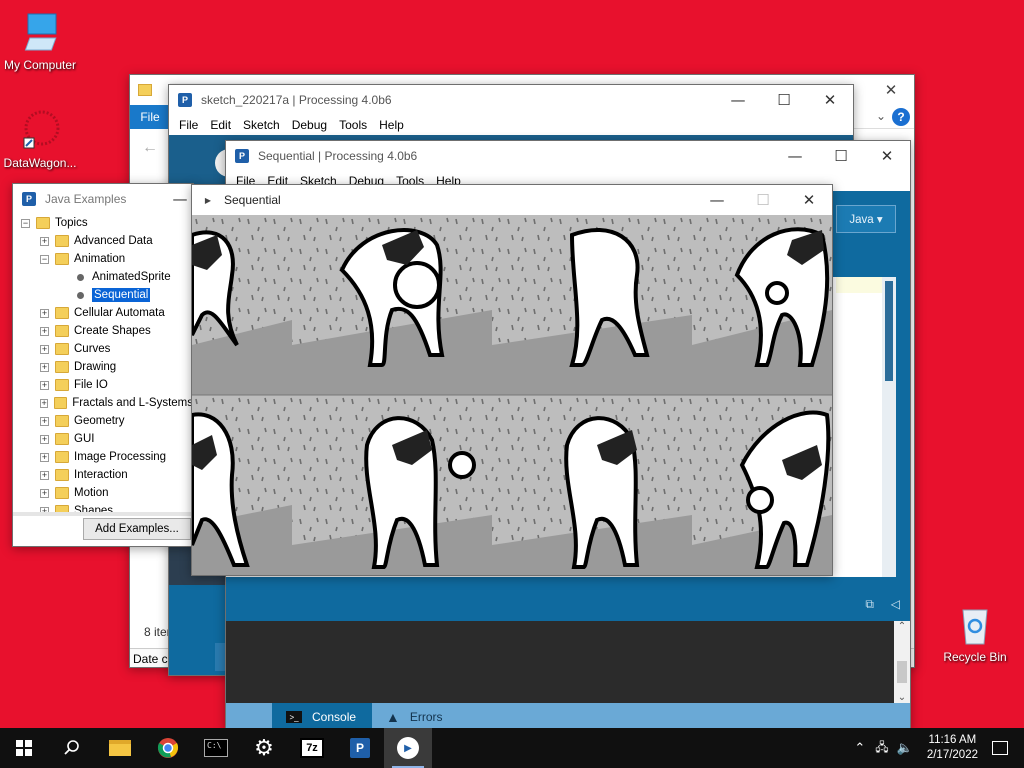  What do you see at coordinates (322, 716) in the screenshot?
I see `tab-console: >_ Console` at bounding box center [322, 716].